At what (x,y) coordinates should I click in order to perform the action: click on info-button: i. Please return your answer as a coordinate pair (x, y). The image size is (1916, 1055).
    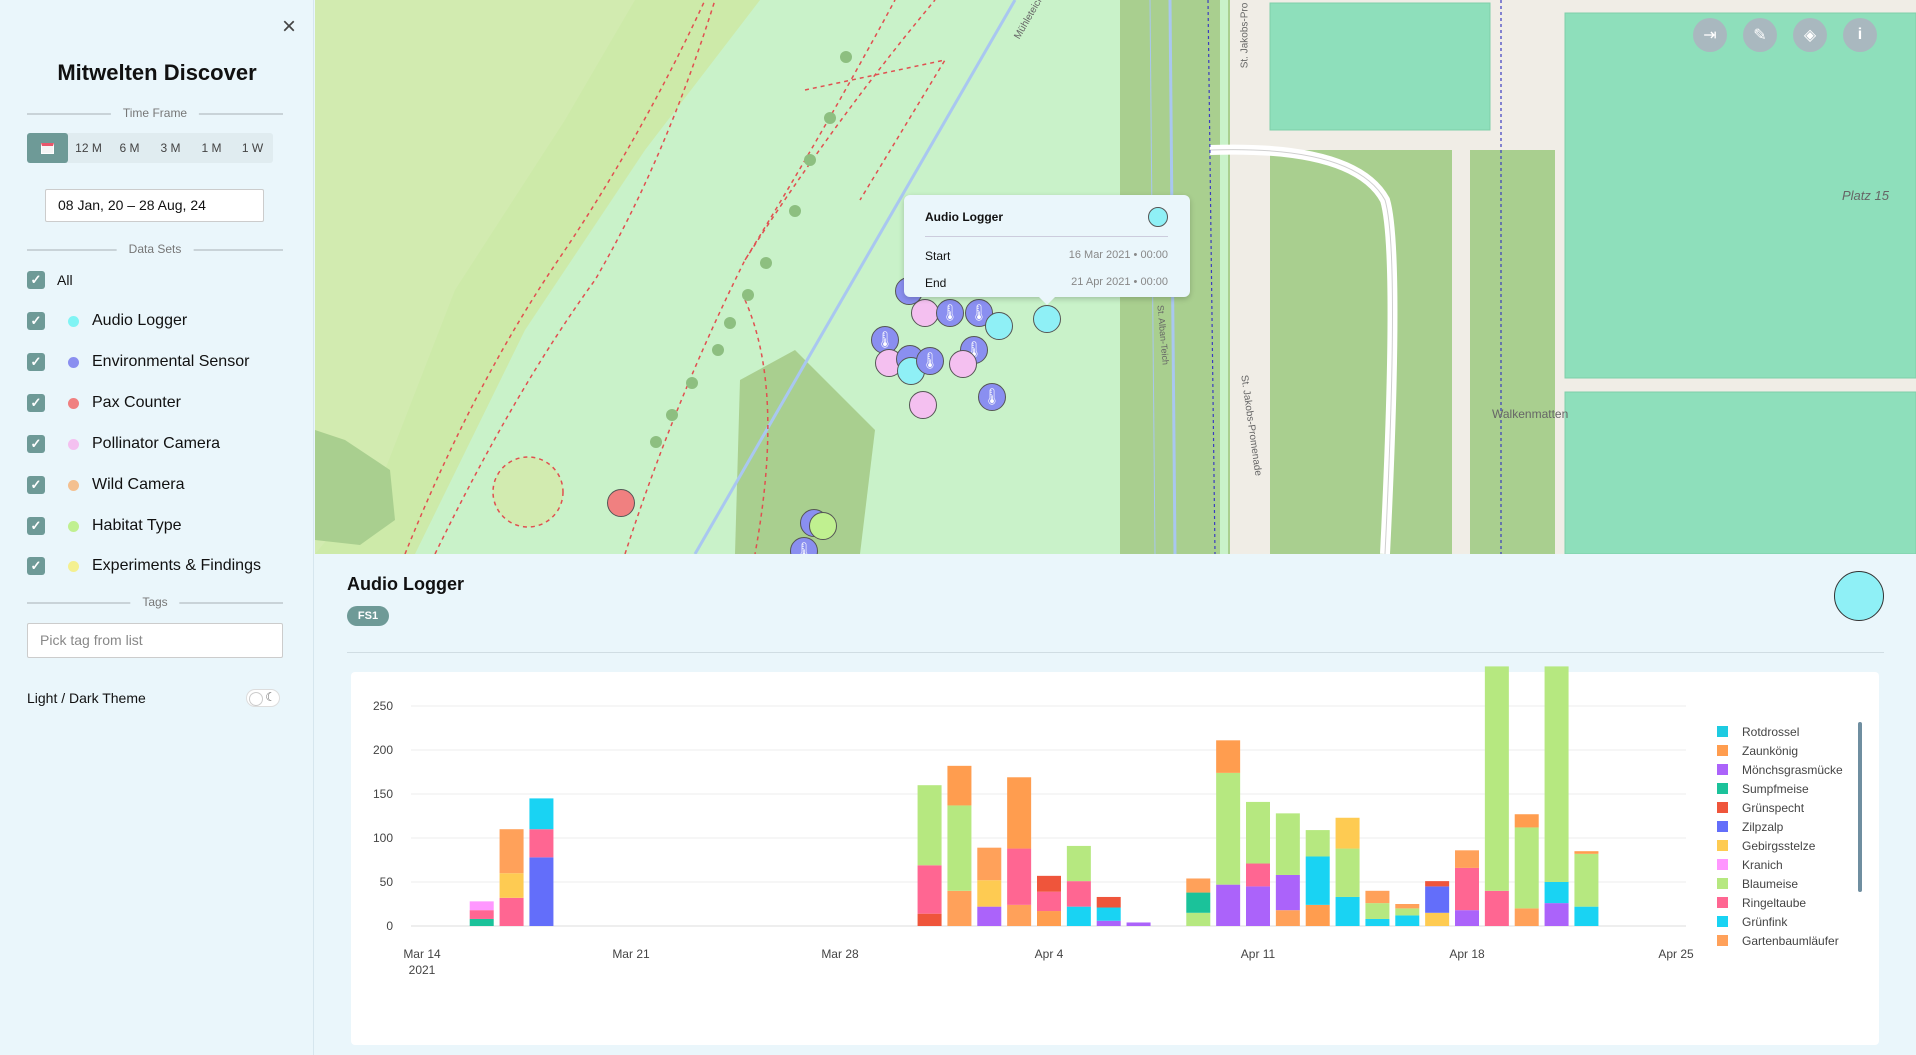
    Looking at the image, I should click on (1860, 35).